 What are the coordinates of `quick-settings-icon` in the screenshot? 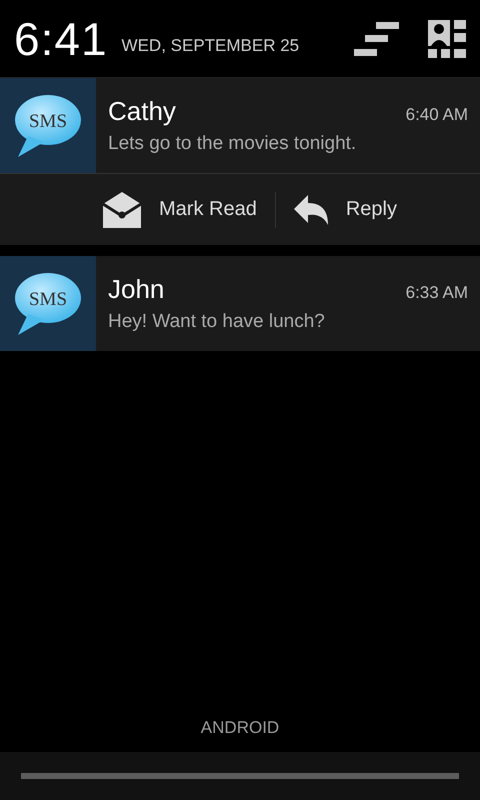 It's located at (447, 39).